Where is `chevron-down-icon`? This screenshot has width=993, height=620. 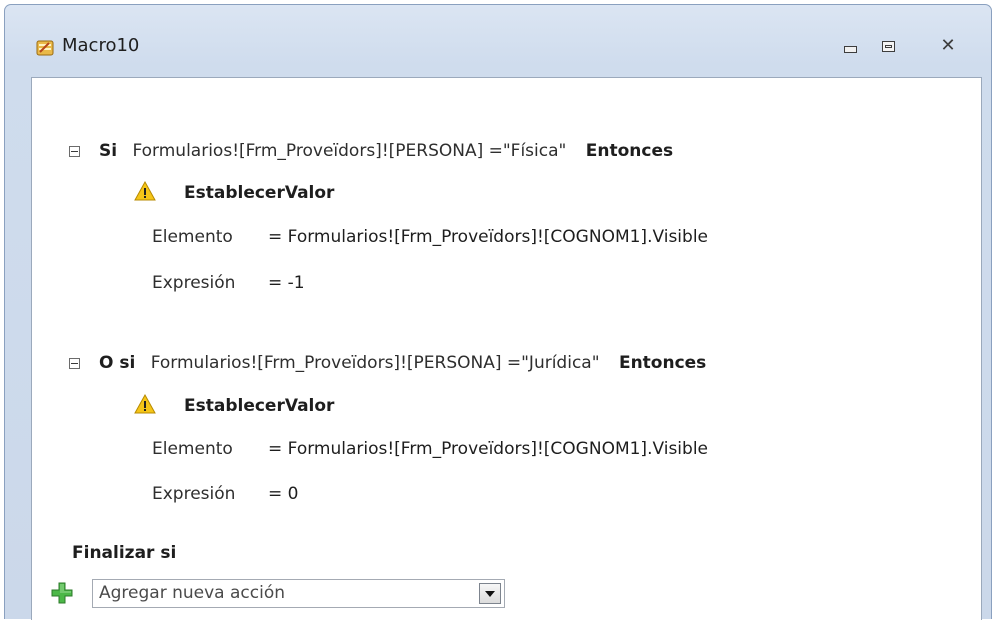
chevron-down-icon is located at coordinates (490, 593).